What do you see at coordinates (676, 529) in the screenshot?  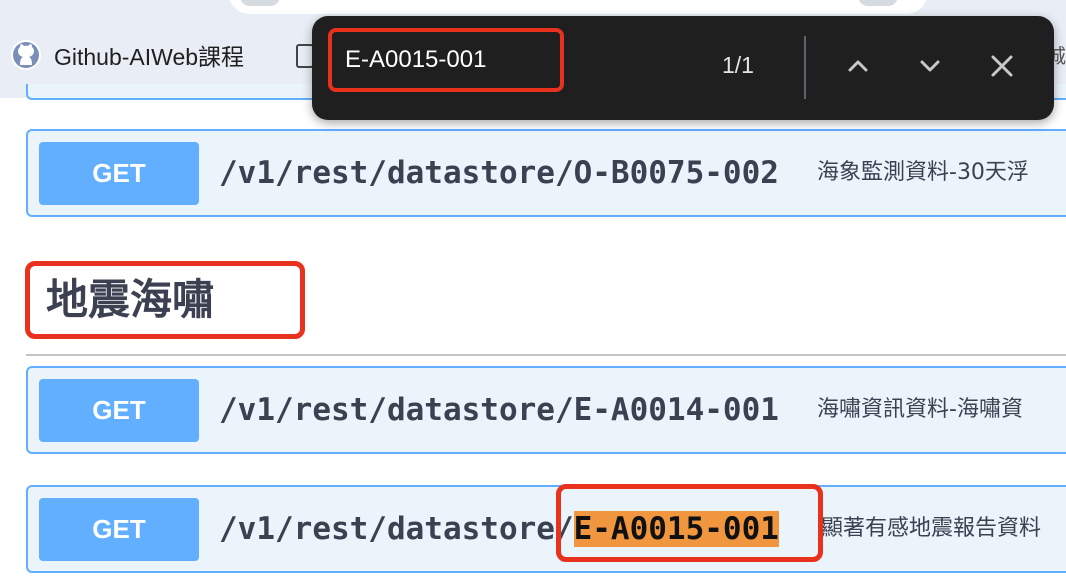 I see `find-match-highlight: E-A0015-001` at bounding box center [676, 529].